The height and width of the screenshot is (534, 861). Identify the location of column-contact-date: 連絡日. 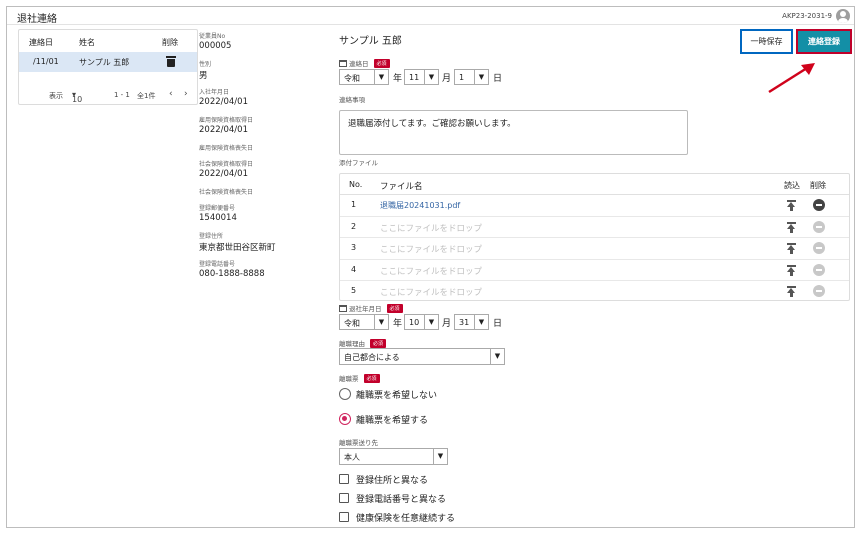
(41, 42).